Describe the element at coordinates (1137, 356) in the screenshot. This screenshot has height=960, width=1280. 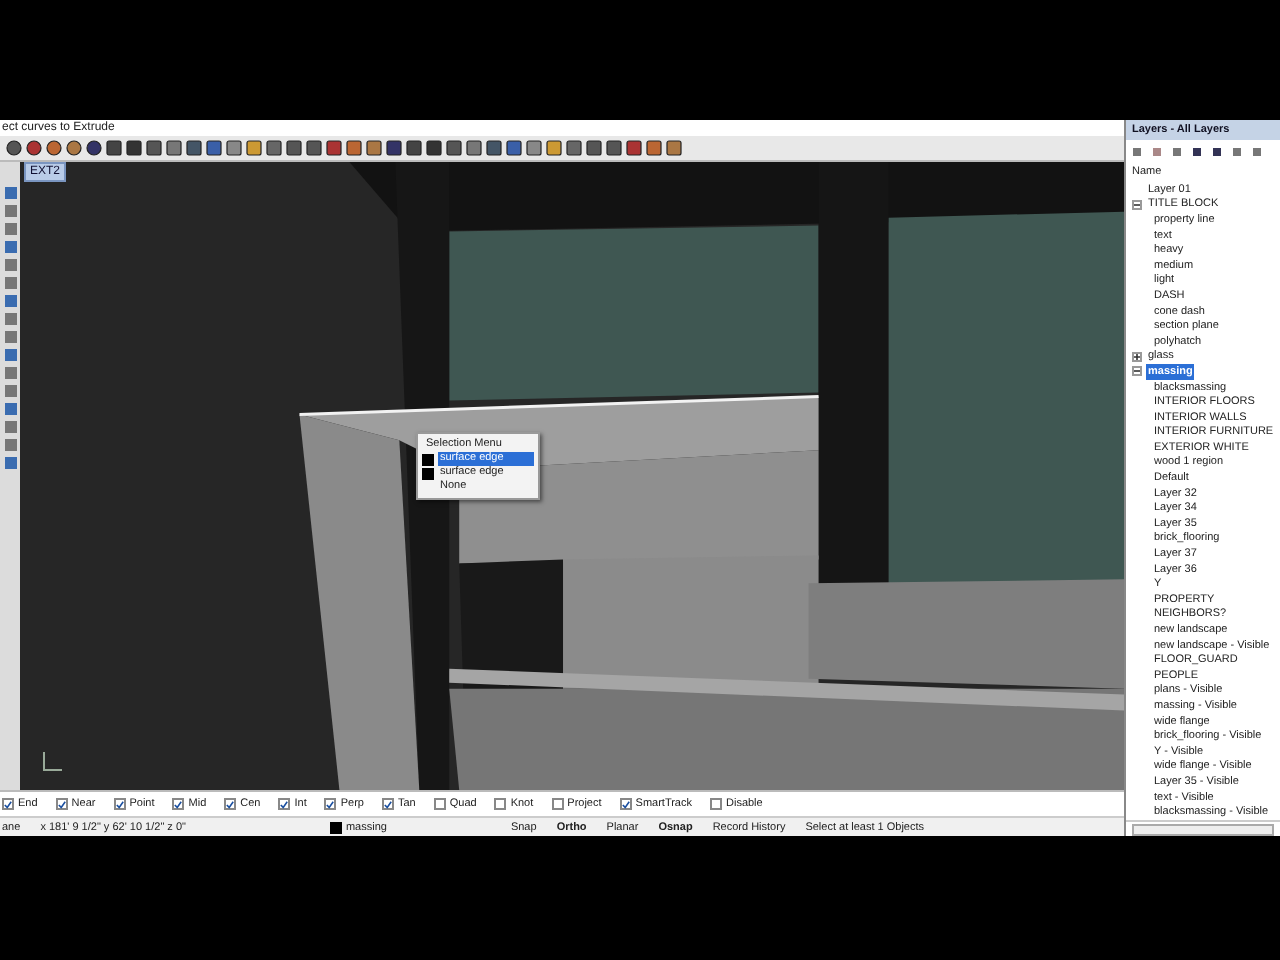
I see `expand-icon` at that location.